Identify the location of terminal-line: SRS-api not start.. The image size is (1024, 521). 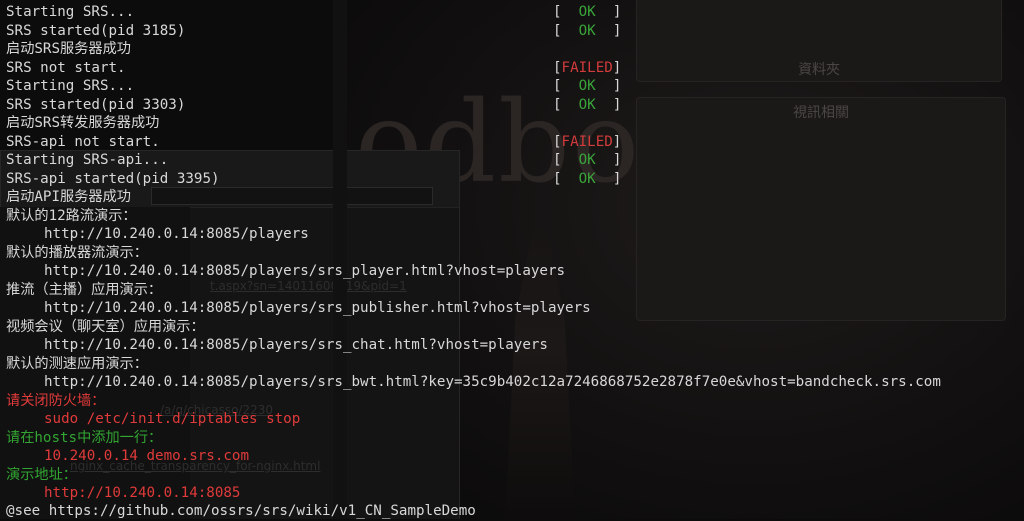
(83, 141).